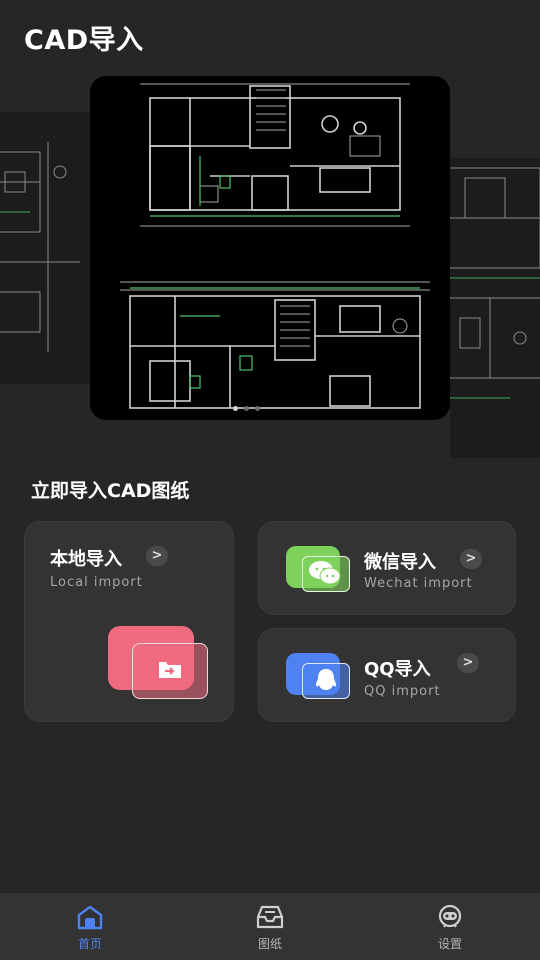  I want to click on carousel-next-slide, so click(495, 308).